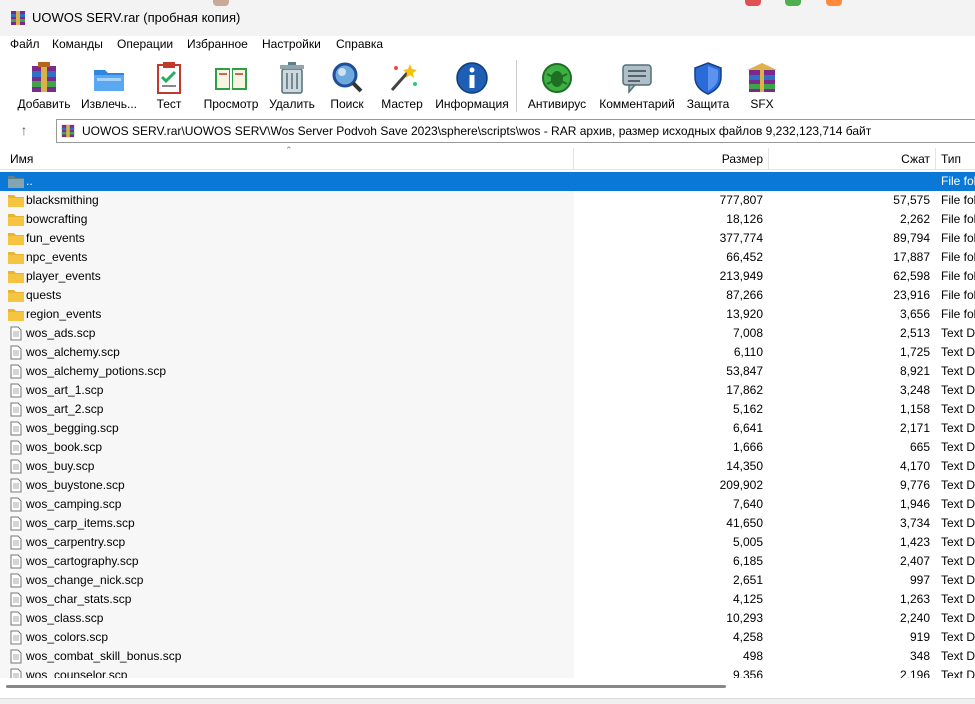 The image size is (975, 704). I want to click on file-packed-size: 9,776, so click(914, 485).